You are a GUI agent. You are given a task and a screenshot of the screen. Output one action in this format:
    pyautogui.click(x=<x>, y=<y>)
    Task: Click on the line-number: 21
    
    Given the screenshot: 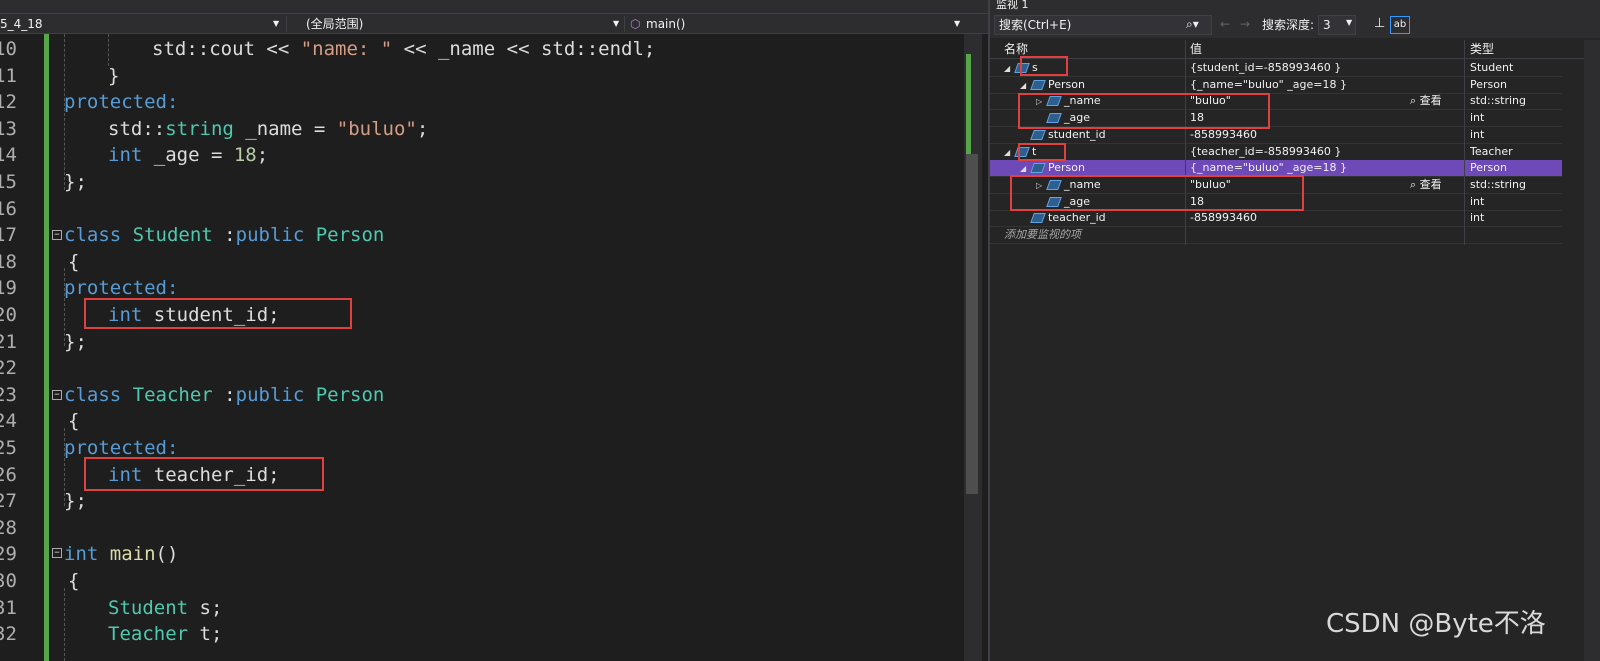 What is the action you would take?
    pyautogui.click(x=8, y=341)
    